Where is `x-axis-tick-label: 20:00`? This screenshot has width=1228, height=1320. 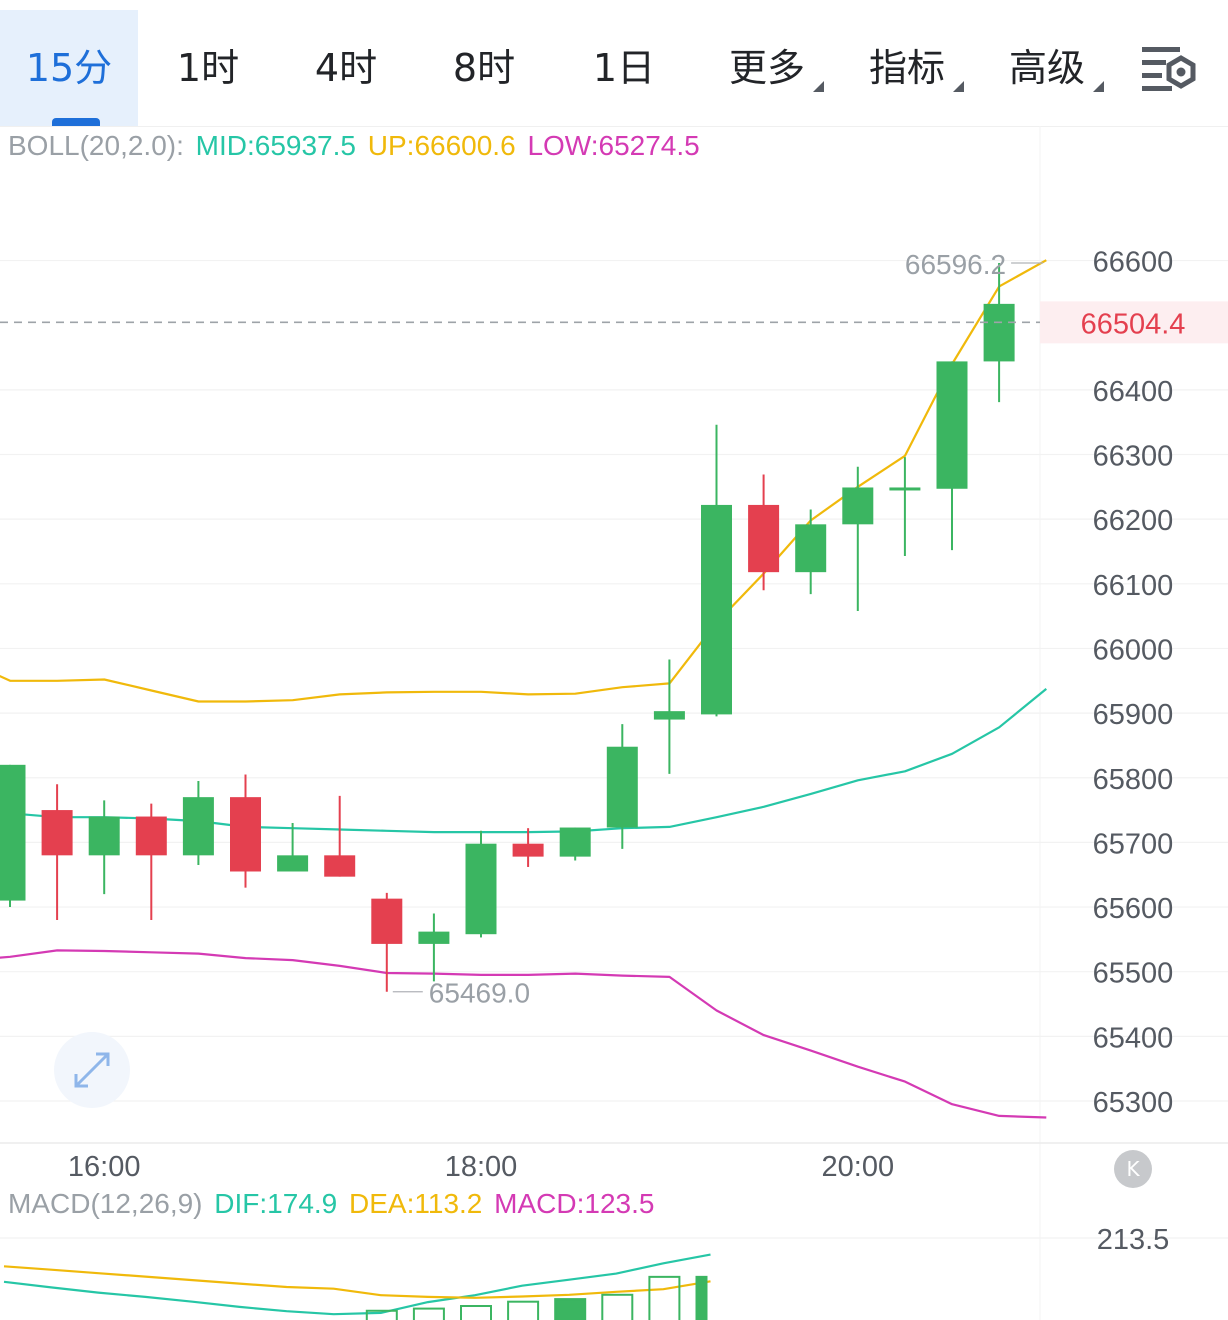
x-axis-tick-label: 20:00 is located at coordinates (858, 1167).